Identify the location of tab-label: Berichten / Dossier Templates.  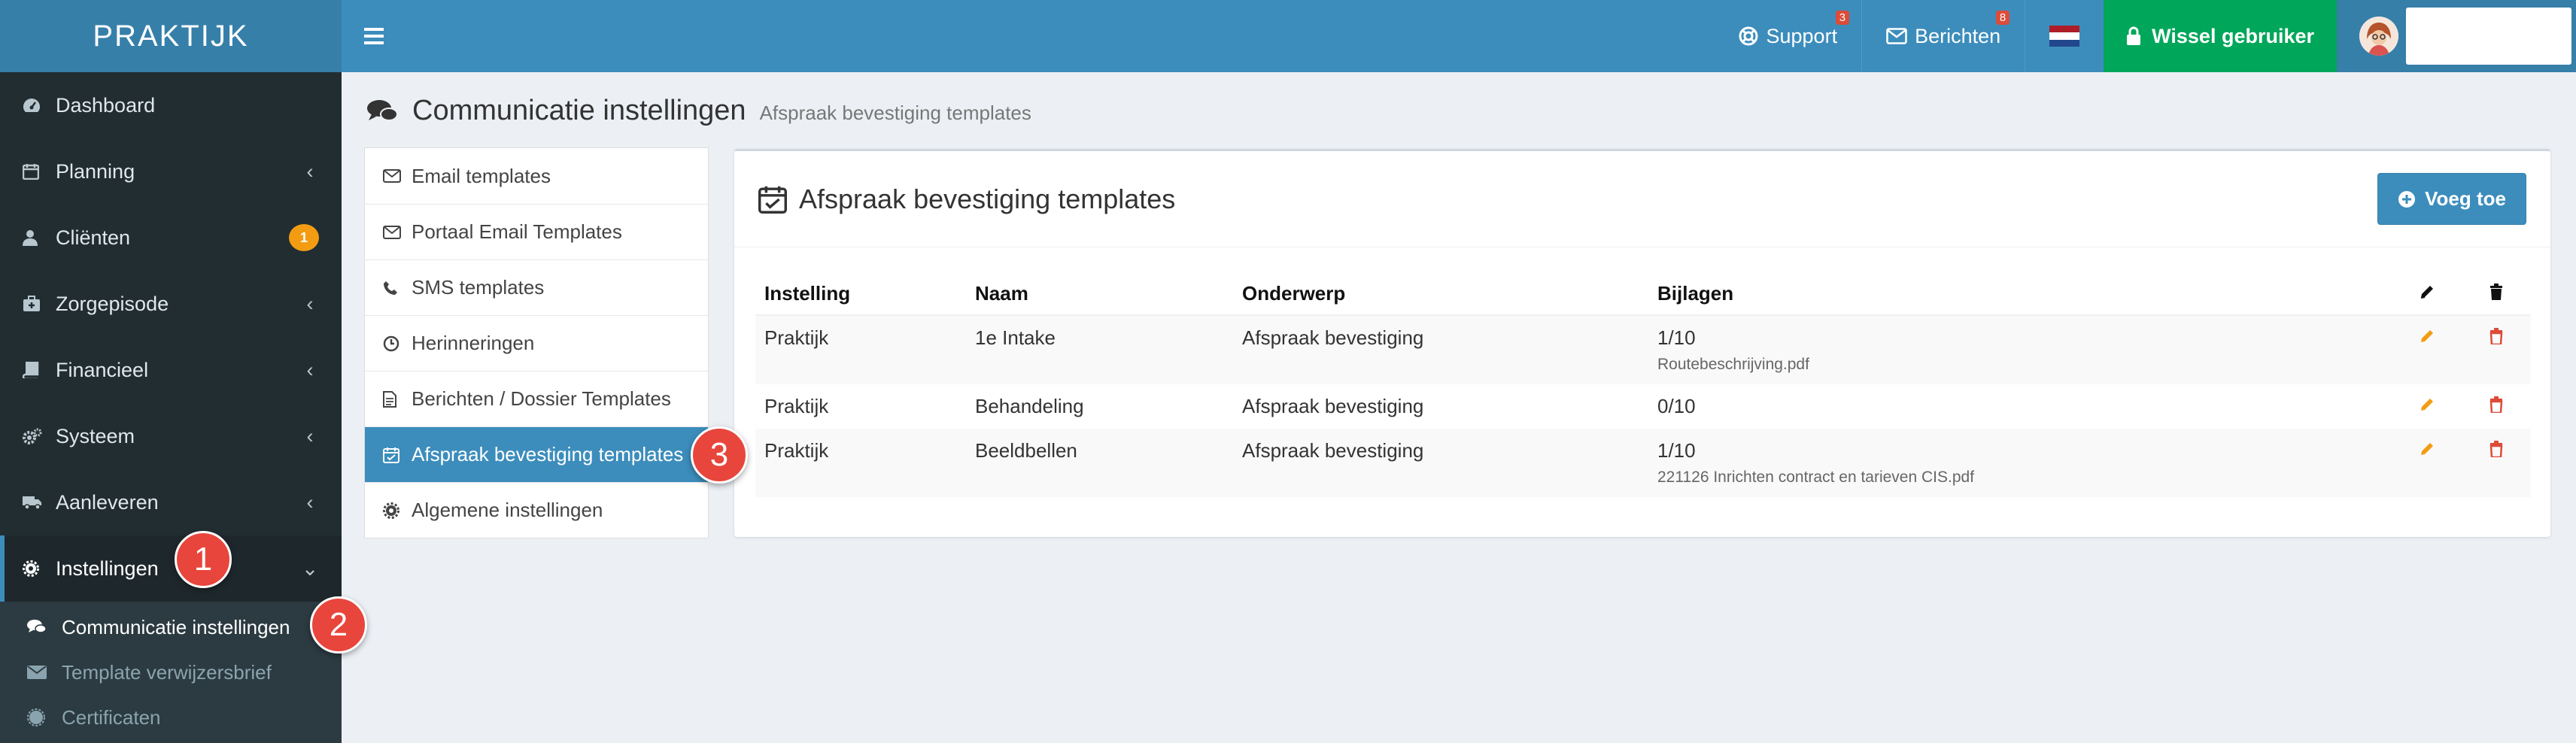
(541, 399).